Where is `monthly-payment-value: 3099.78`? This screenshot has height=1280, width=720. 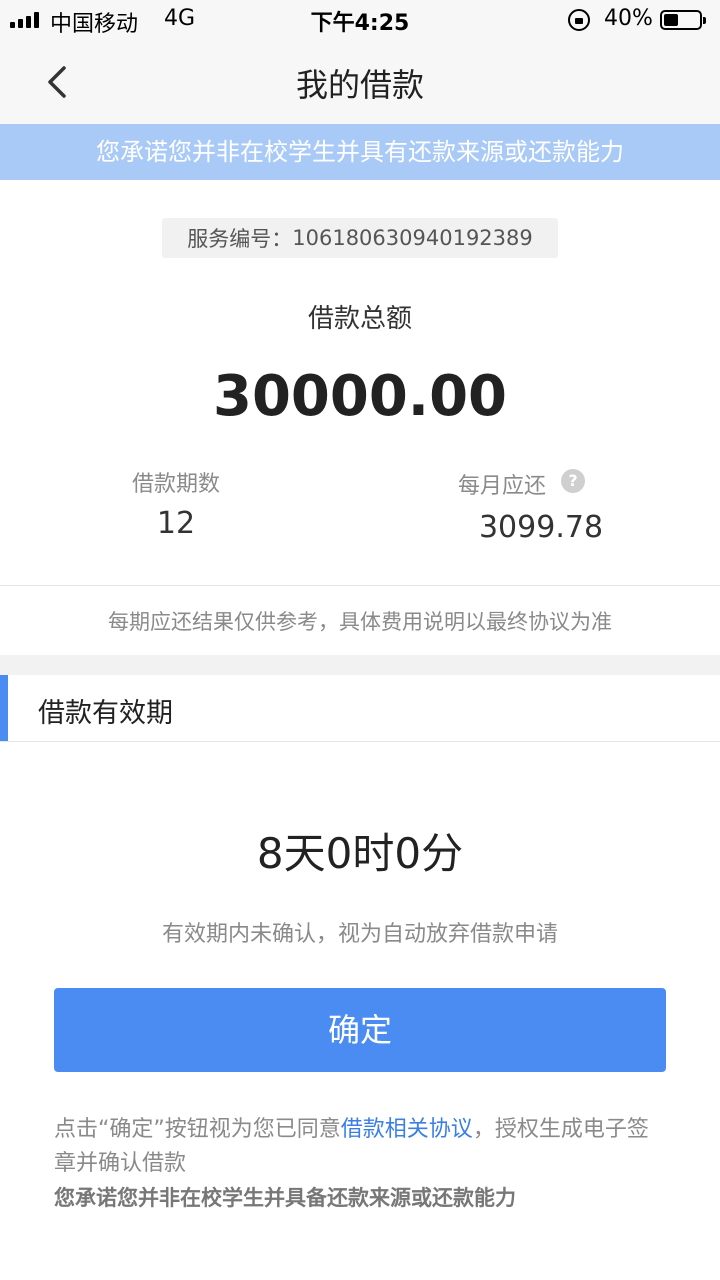
monthly-payment-value: 3099.78 is located at coordinates (541, 527).